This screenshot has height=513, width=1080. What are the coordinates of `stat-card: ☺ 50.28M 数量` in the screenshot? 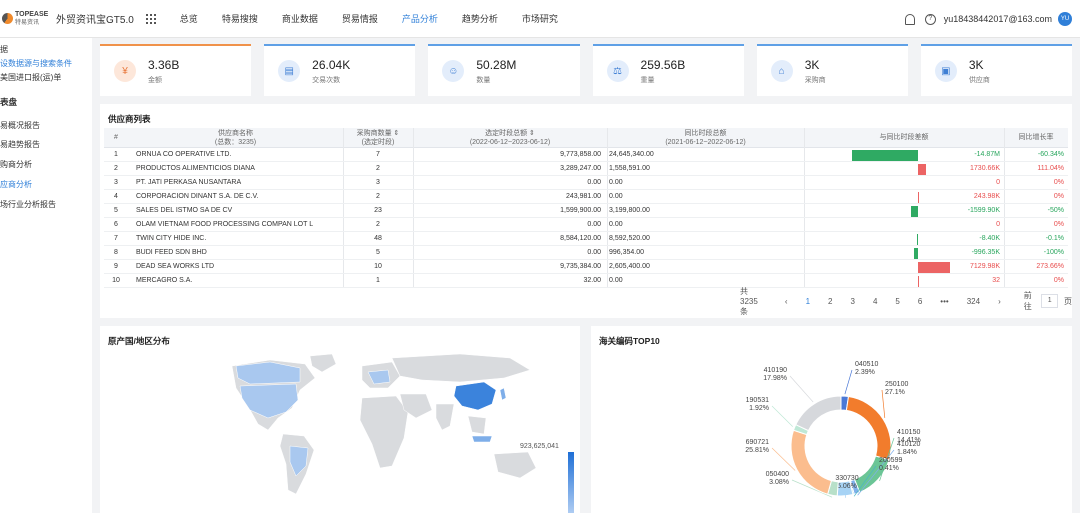 It's located at (504, 70).